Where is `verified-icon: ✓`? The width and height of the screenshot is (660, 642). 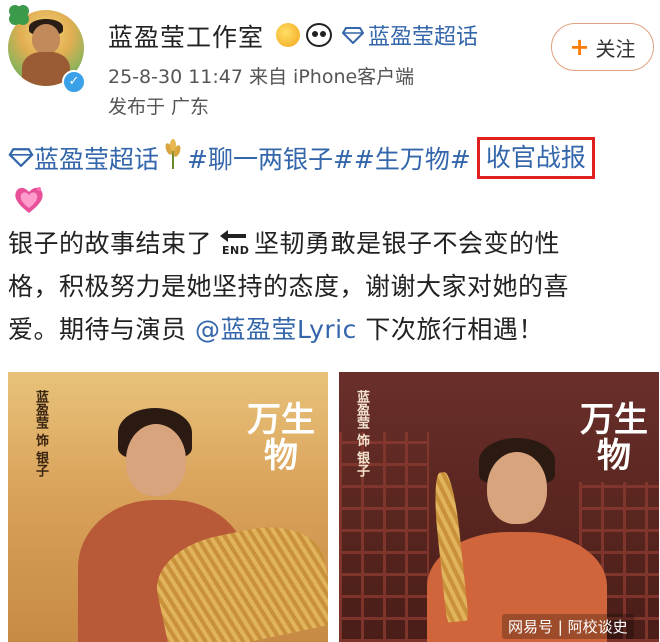
verified-icon: ✓ is located at coordinates (74, 82).